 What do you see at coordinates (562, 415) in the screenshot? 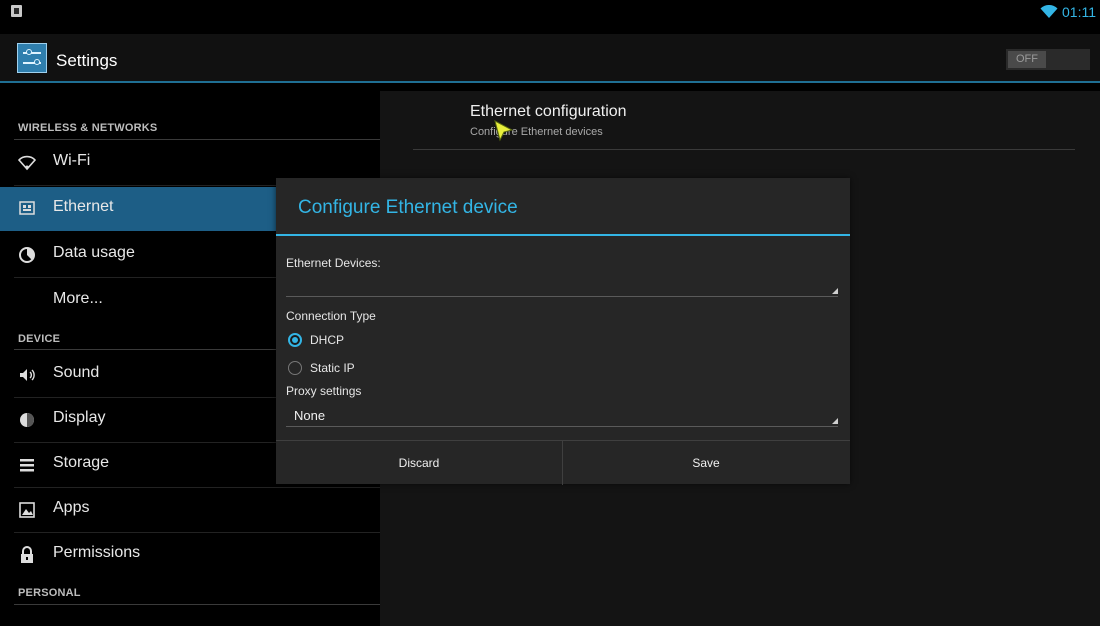
I see `proxy-settings-spinner: None` at bounding box center [562, 415].